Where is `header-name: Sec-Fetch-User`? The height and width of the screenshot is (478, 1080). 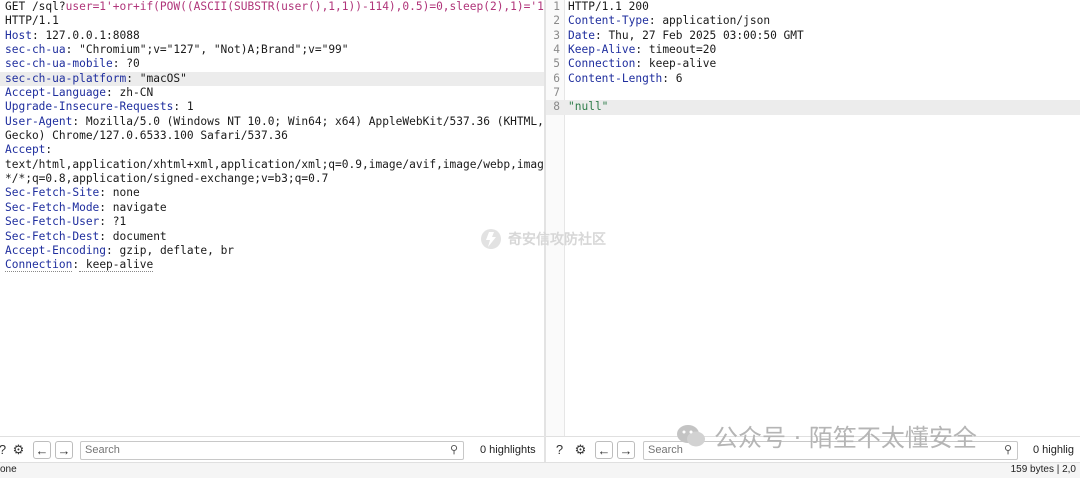
header-name: Sec-Fetch-User is located at coordinates (52, 222).